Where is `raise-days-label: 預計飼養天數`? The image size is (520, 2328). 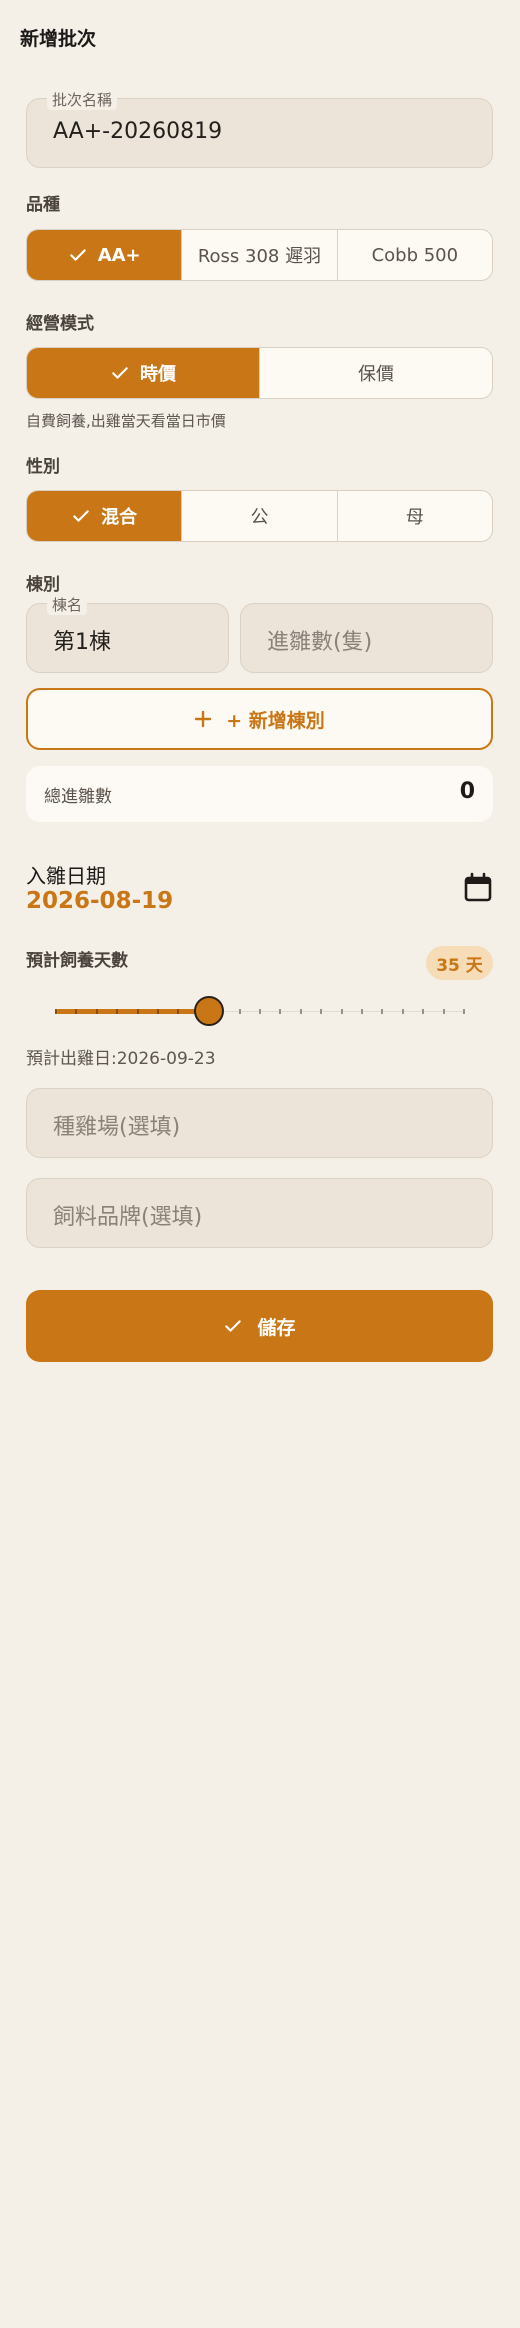 raise-days-label: 預計飼養天數 is located at coordinates (77, 961).